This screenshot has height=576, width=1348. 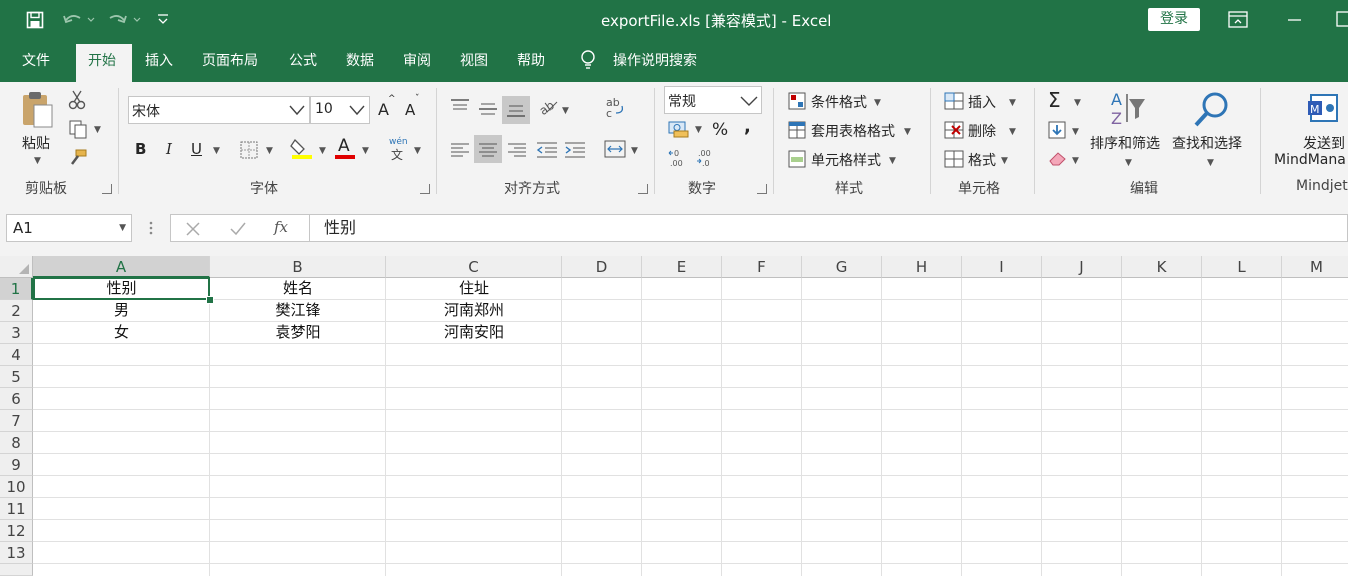 I want to click on select-all-corner, so click(x=16, y=267).